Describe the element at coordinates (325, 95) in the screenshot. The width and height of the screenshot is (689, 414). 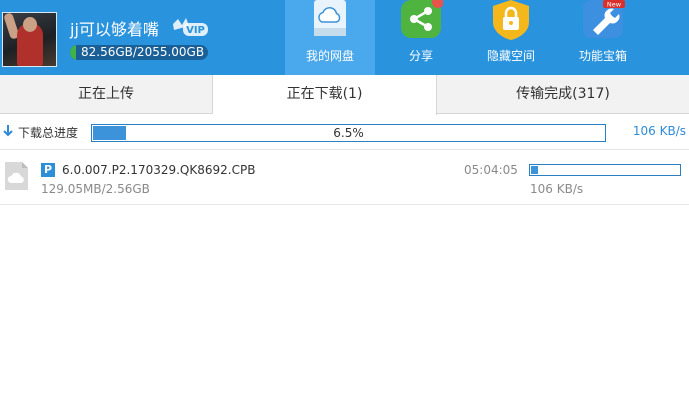
I see `tab-downloading: 正在下载(1)` at that location.